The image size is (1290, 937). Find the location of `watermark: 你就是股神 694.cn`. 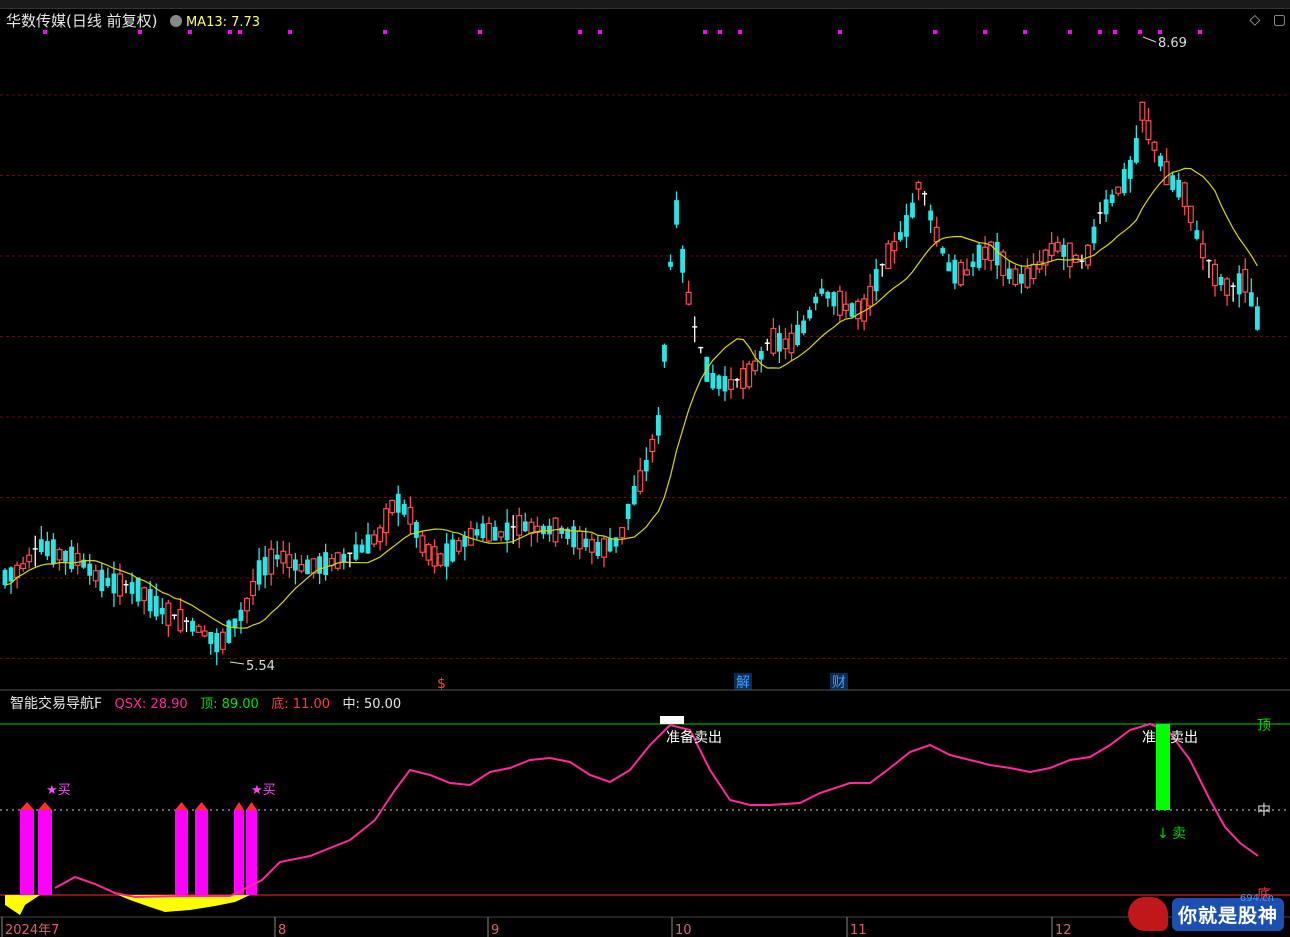

watermark: 你就是股神 694.cn is located at coordinates (1205, 913).